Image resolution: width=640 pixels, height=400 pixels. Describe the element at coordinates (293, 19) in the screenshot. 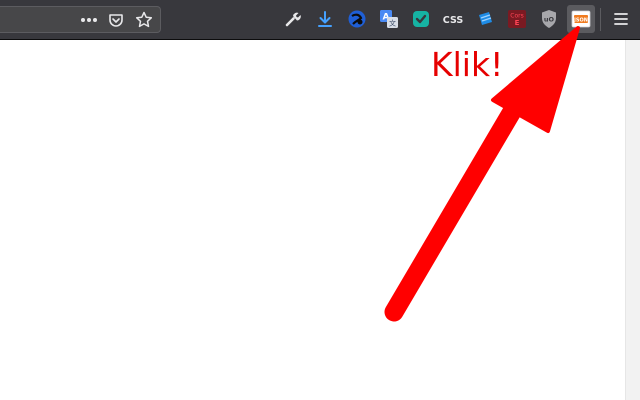

I see `wrench-icon` at that location.